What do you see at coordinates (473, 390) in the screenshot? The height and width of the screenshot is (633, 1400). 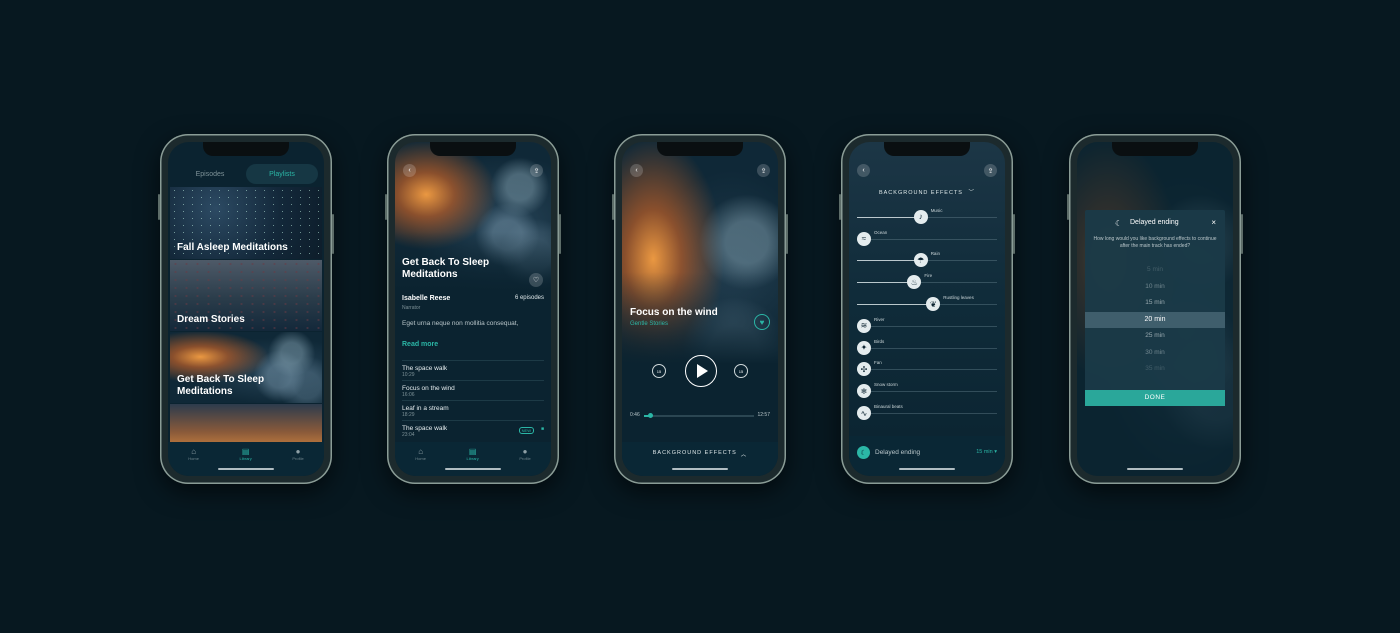 I see `list-item: Focus on the wind 16:06` at bounding box center [473, 390].